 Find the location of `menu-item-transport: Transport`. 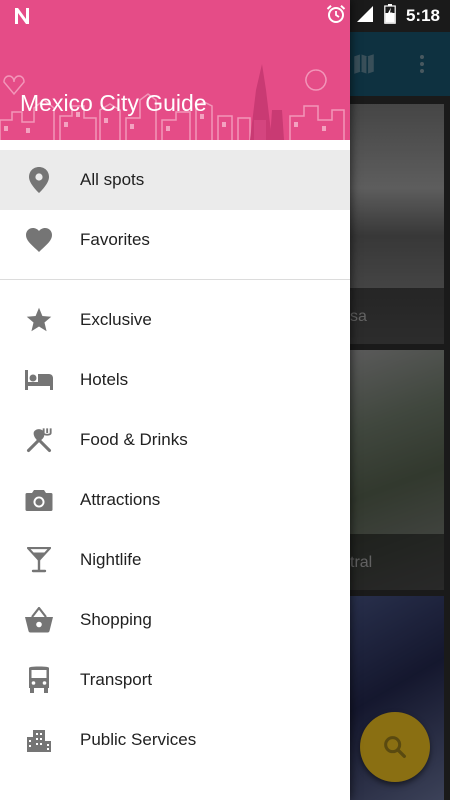

menu-item-transport: Transport is located at coordinates (175, 680).